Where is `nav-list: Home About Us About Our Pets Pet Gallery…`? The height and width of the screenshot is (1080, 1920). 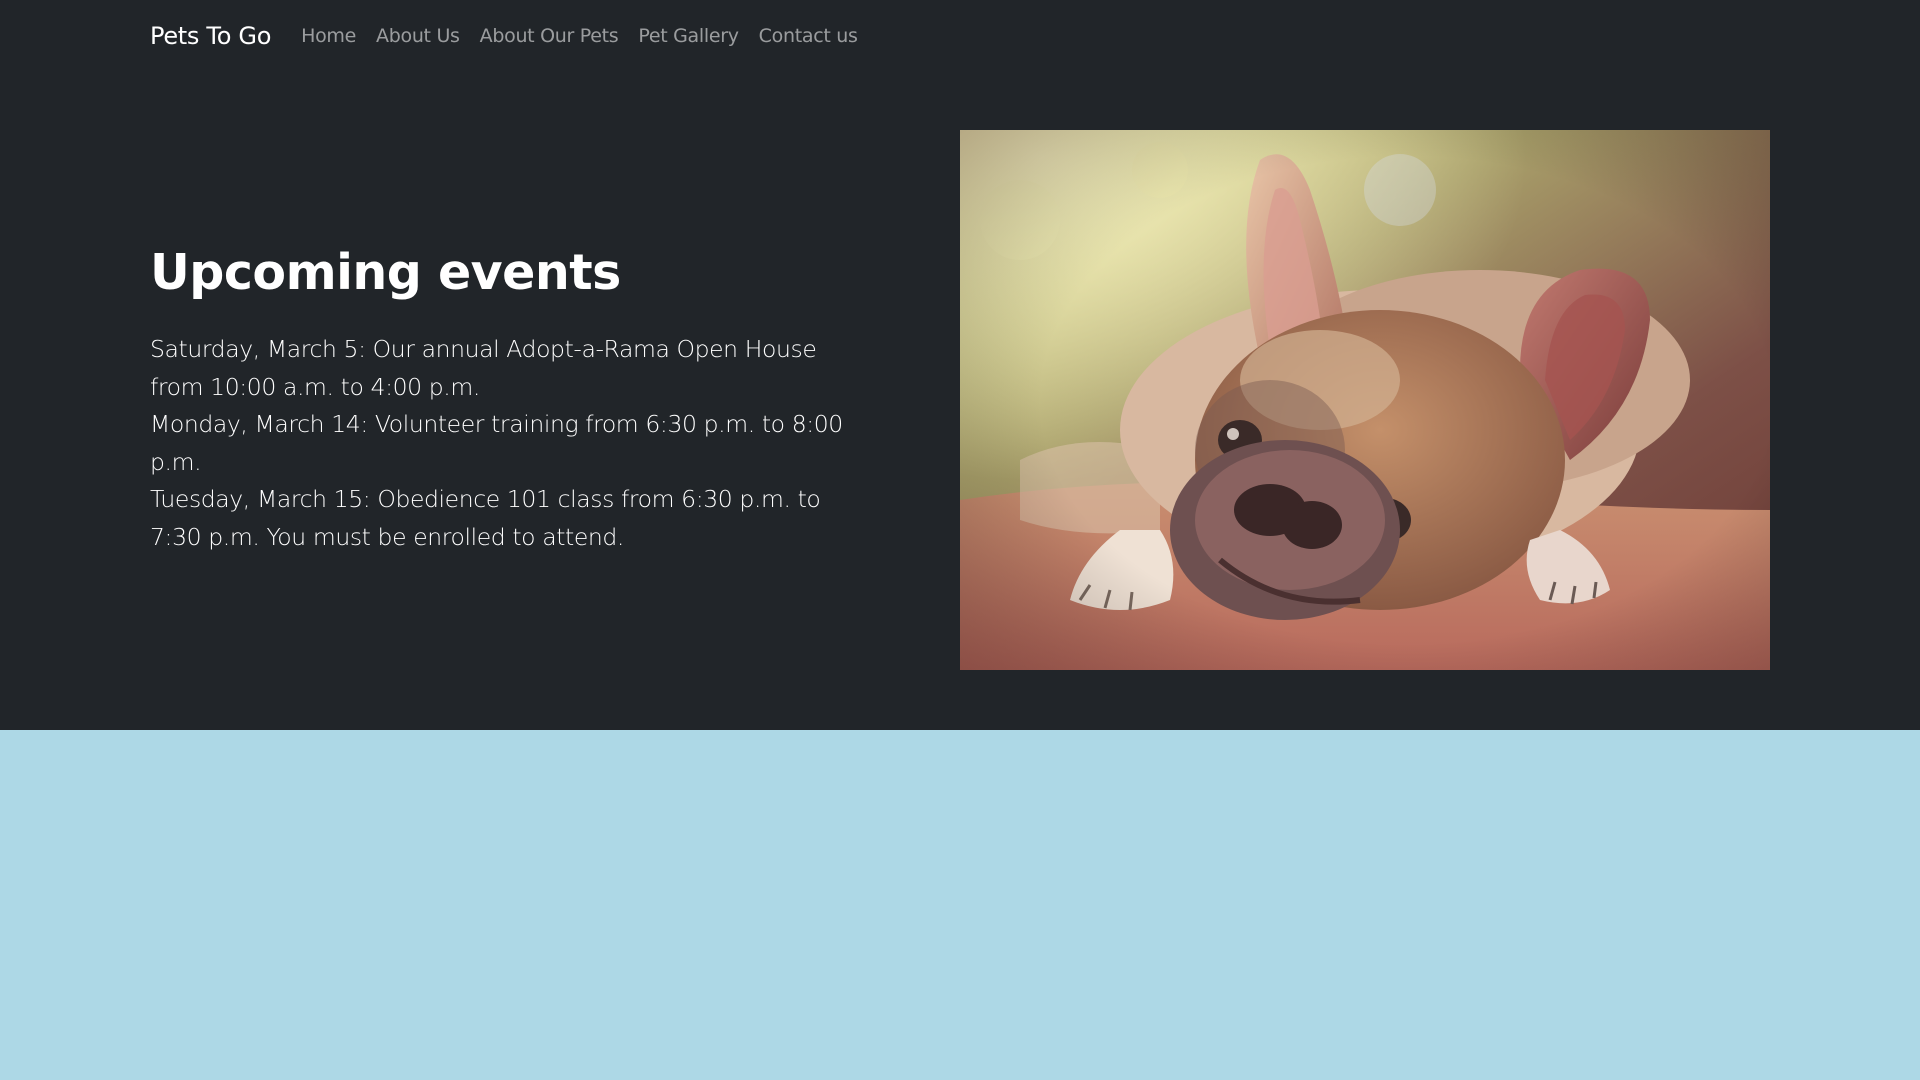
nav-list: Home About Us About Our Pets Pet Gallery… is located at coordinates (579, 36).